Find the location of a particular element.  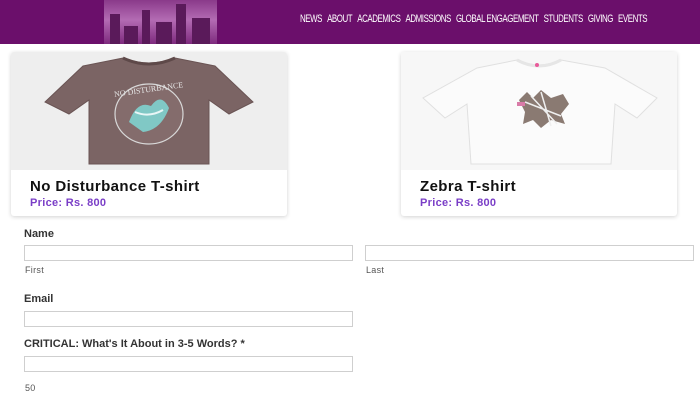

last-name-sublabel: Last is located at coordinates (375, 270).